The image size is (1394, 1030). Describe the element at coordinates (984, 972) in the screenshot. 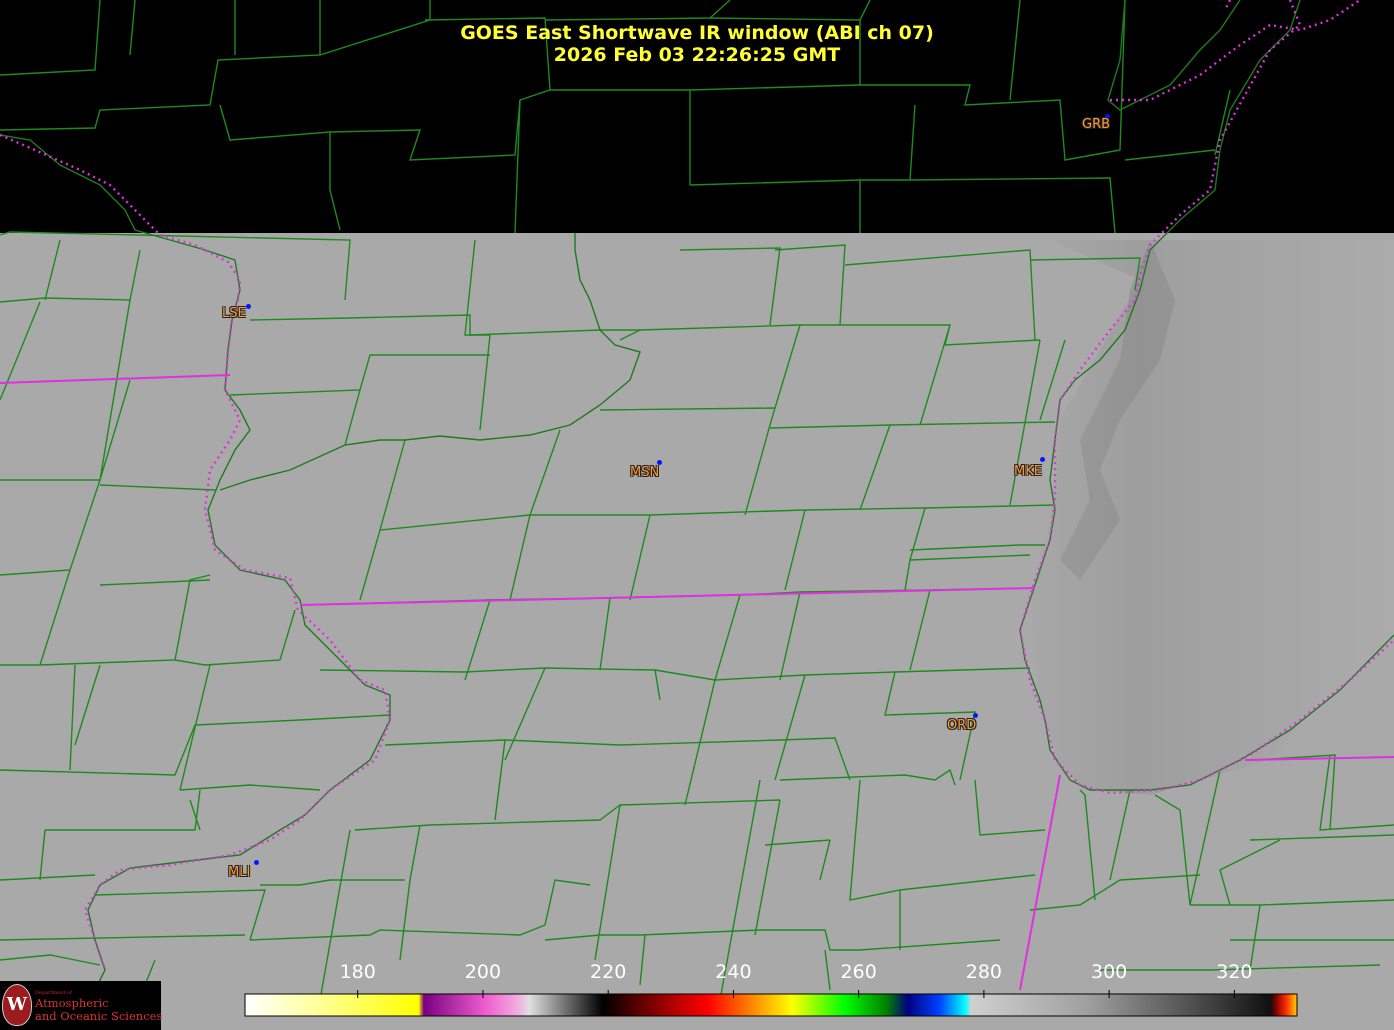

I see `colorbar-tick-label: 280` at that location.